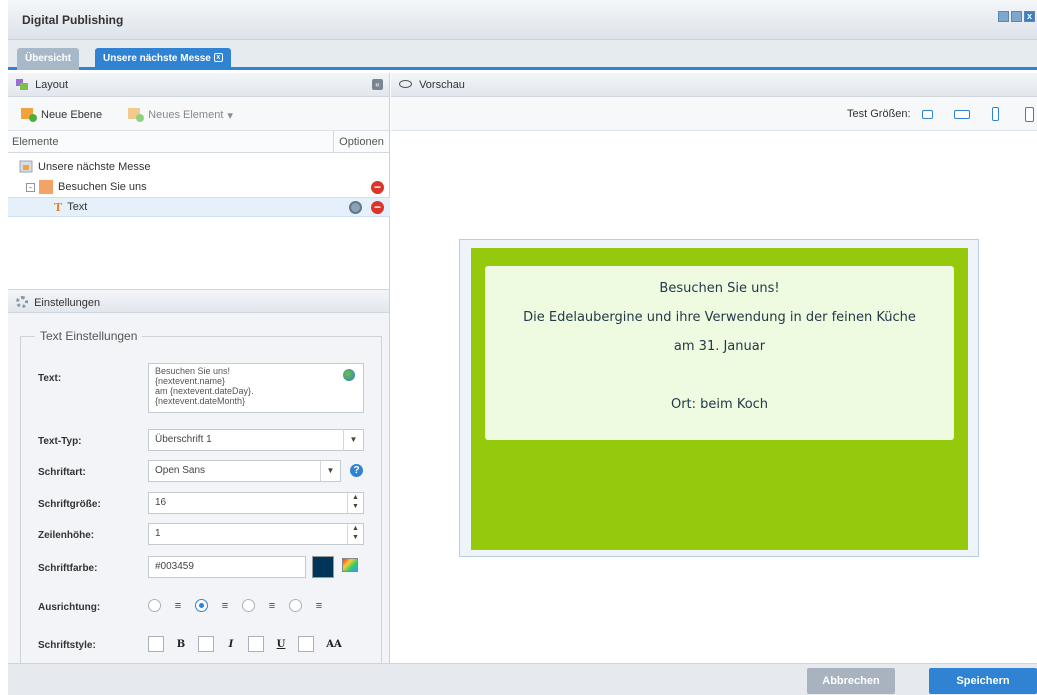 The width and height of the screenshot is (1037, 695). I want to click on tree-item-text: T Text −, so click(199, 207).